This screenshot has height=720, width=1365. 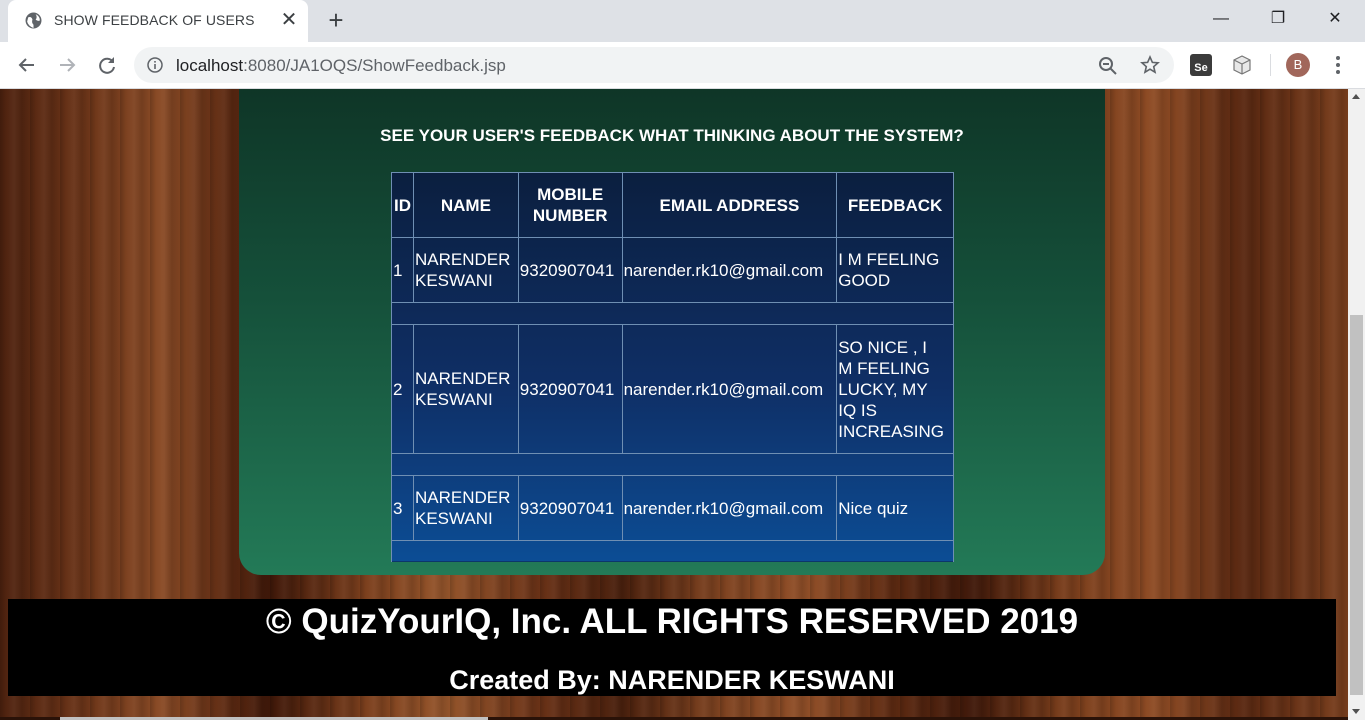 What do you see at coordinates (1270, 65) in the screenshot?
I see `toolbar-divider` at bounding box center [1270, 65].